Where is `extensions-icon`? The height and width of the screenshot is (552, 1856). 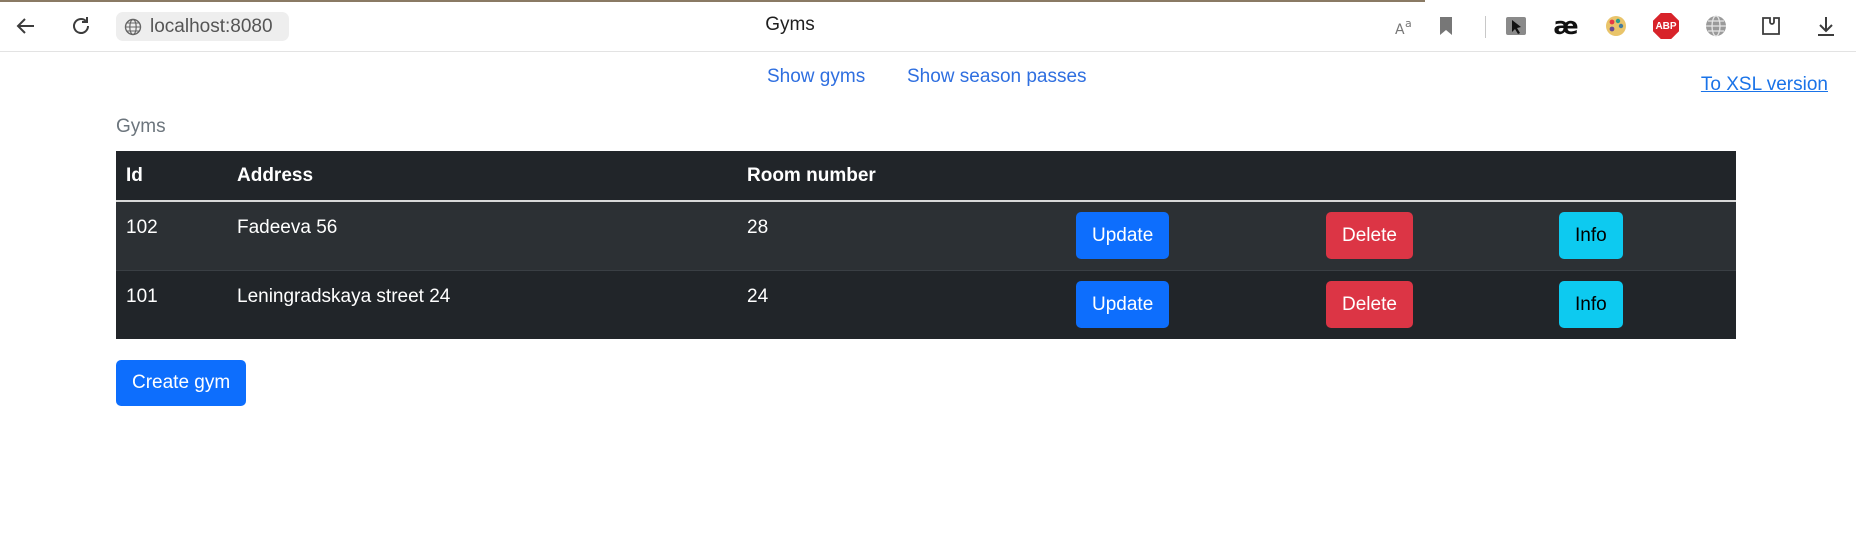
extensions-icon is located at coordinates (1771, 26).